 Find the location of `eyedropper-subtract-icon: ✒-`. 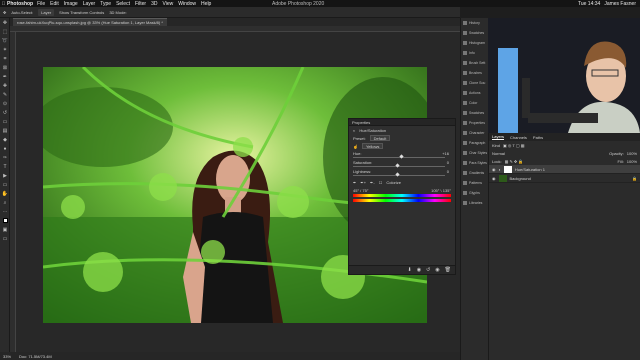

eyedropper-subtract-icon: ✒- is located at coordinates (372, 182).